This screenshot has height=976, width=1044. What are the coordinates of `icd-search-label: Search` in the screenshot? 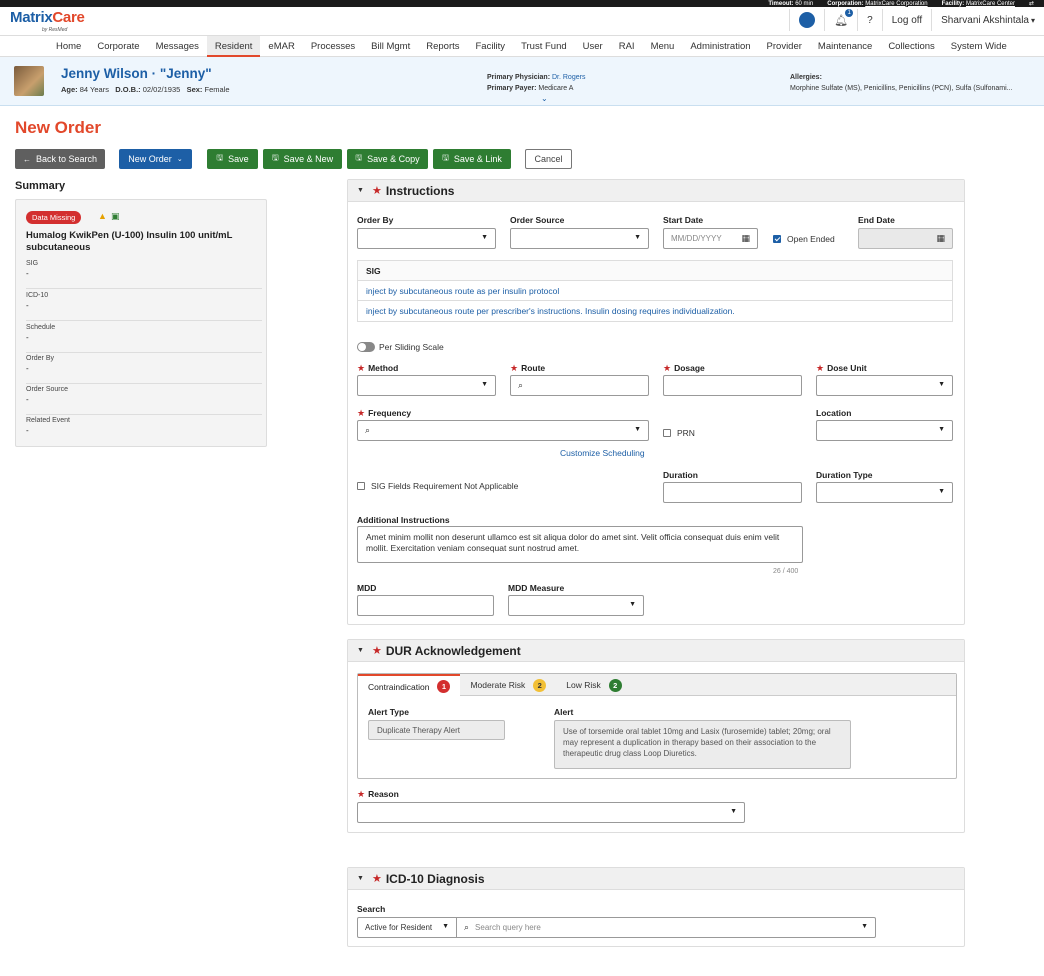 It's located at (371, 909).